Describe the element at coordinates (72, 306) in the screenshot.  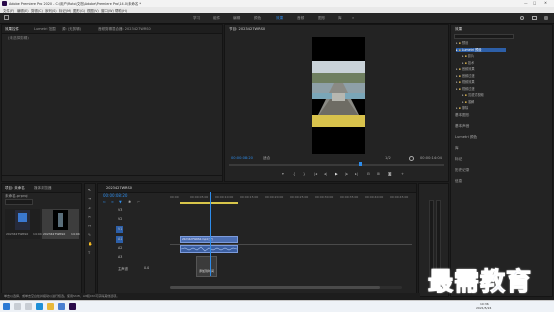
I see `premiere-taskbar-icon` at that location.